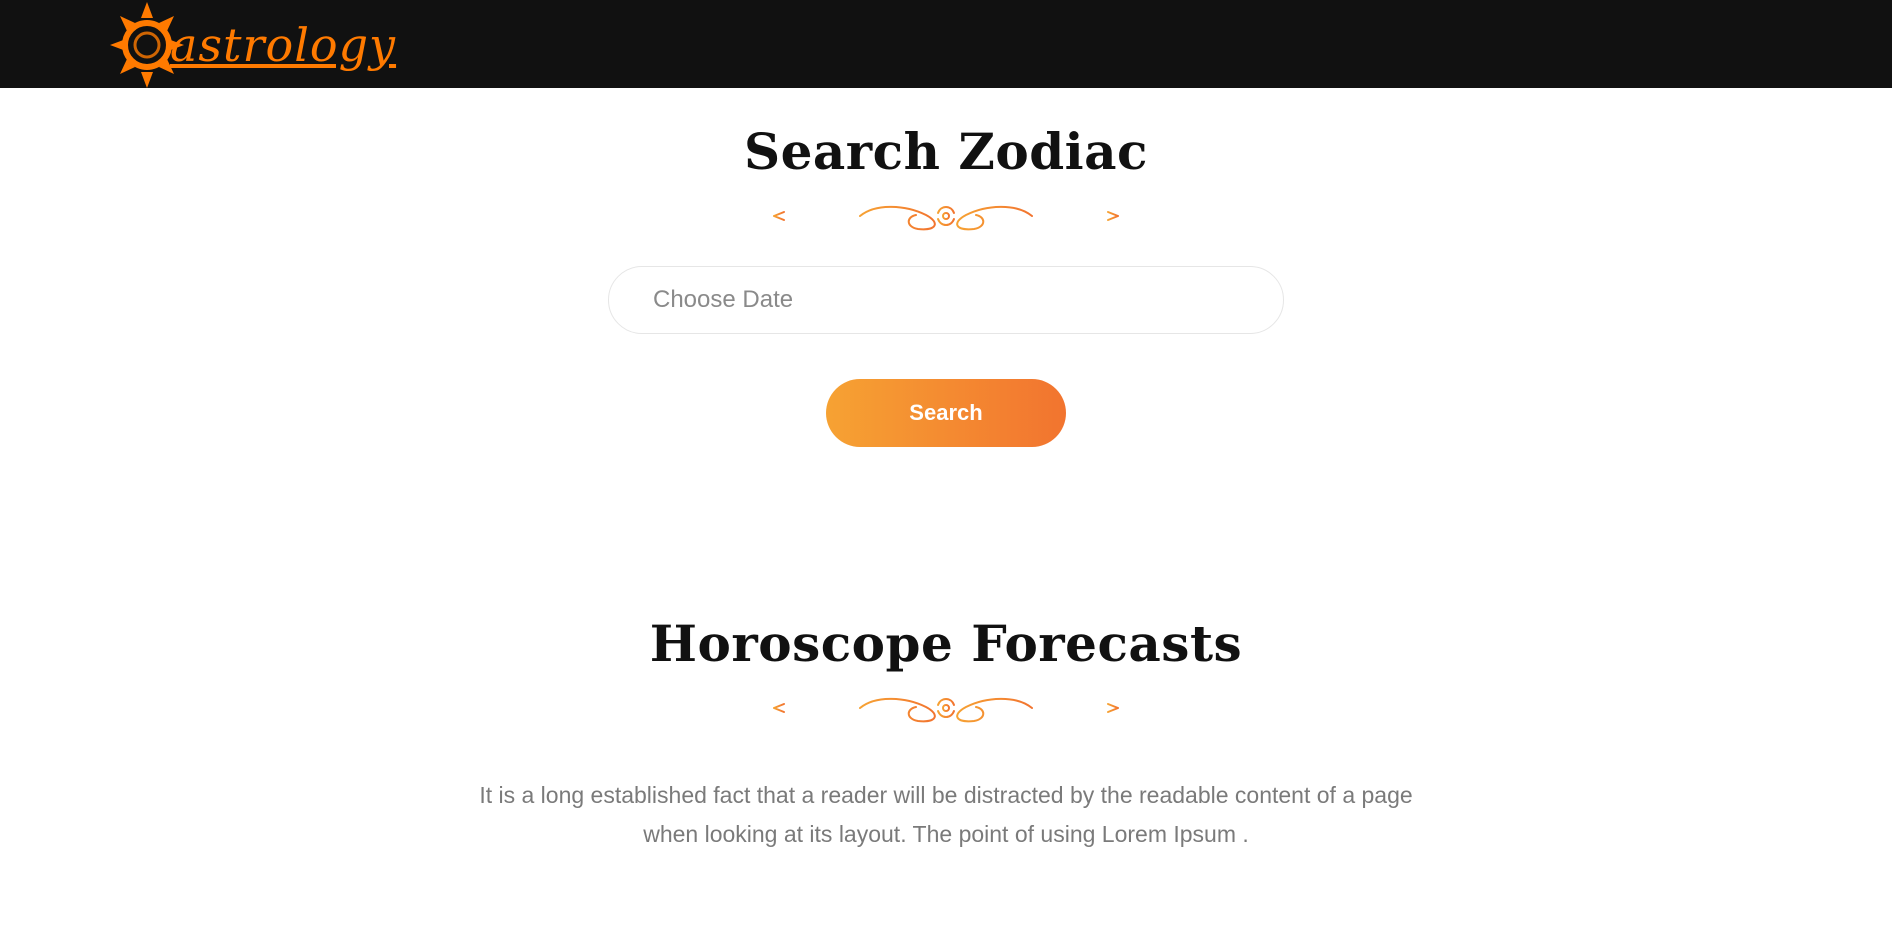  What do you see at coordinates (283, 45) in the screenshot?
I see `brand-name: astrology` at bounding box center [283, 45].